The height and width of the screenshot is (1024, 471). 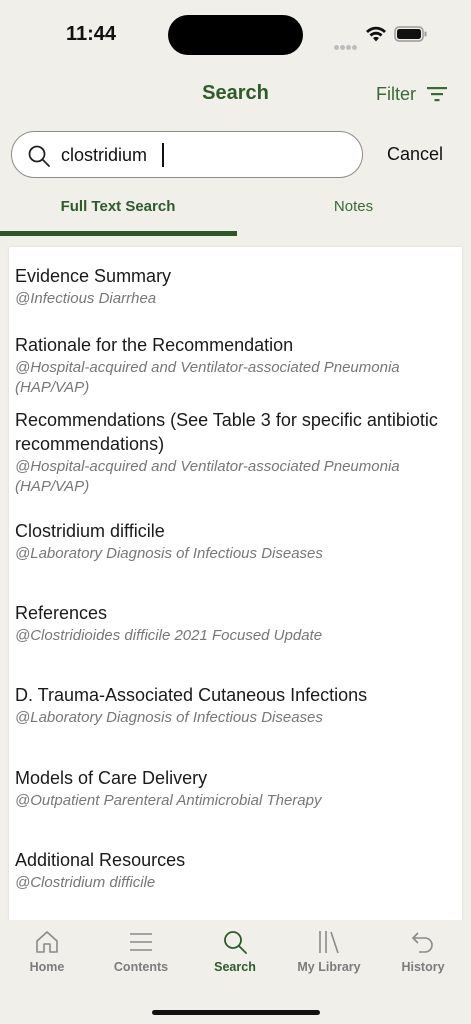 I want to click on status-bar: 11:44, so click(x=235, y=35).